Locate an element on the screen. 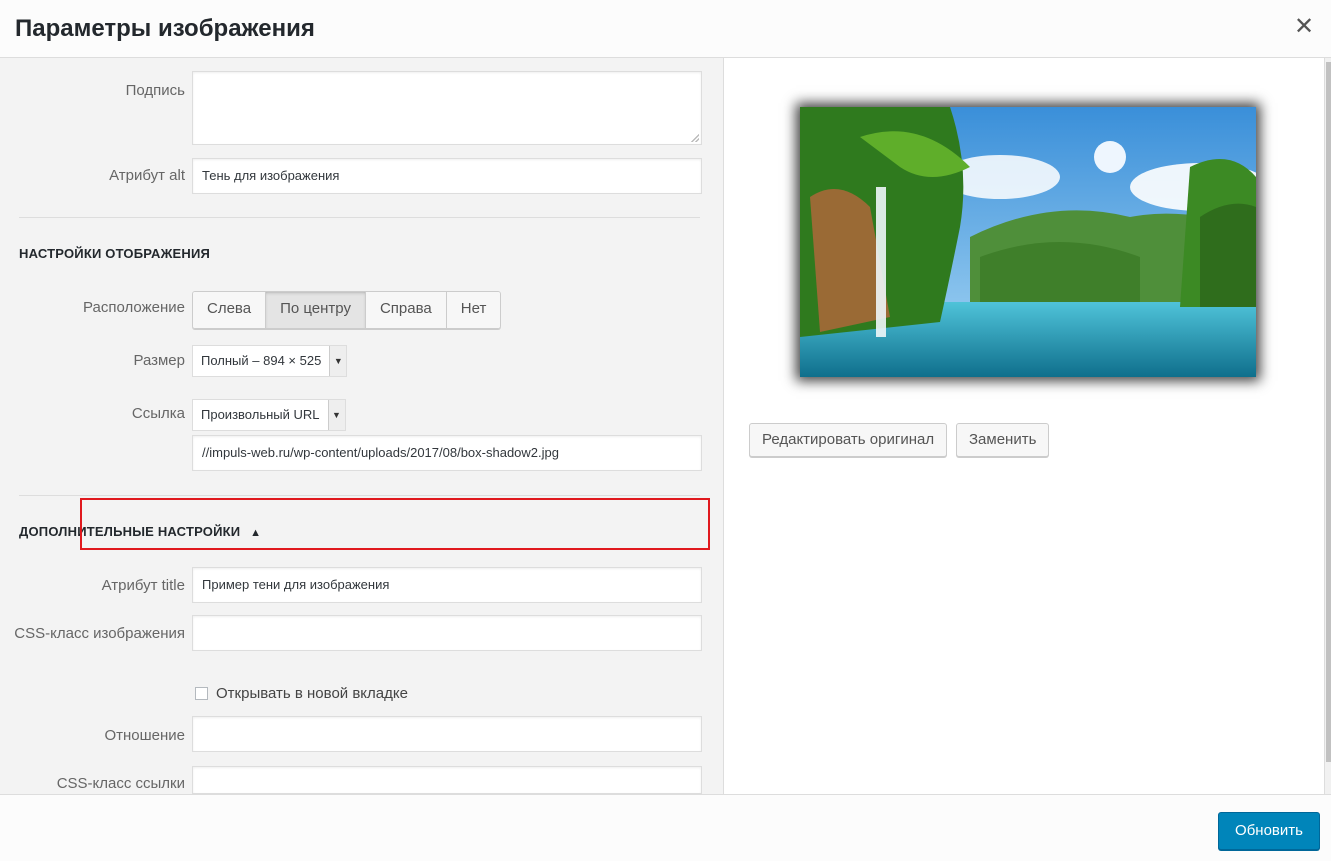  replace-button: Заменить is located at coordinates (1003, 440).